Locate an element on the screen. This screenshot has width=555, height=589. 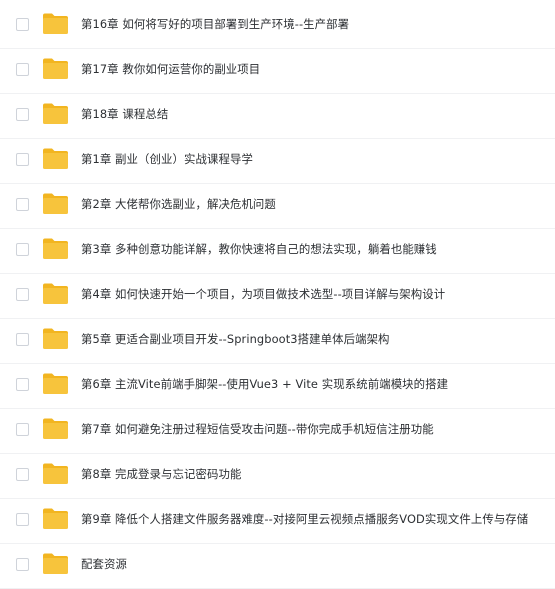
list-item: 第18章 课程总结 is located at coordinates (277, 116).